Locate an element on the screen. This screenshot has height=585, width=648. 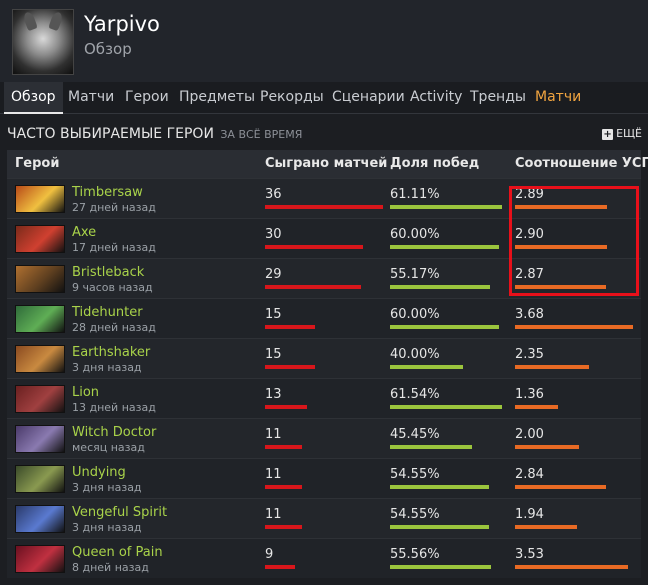
page-subtitle: Обзор is located at coordinates (108, 49).